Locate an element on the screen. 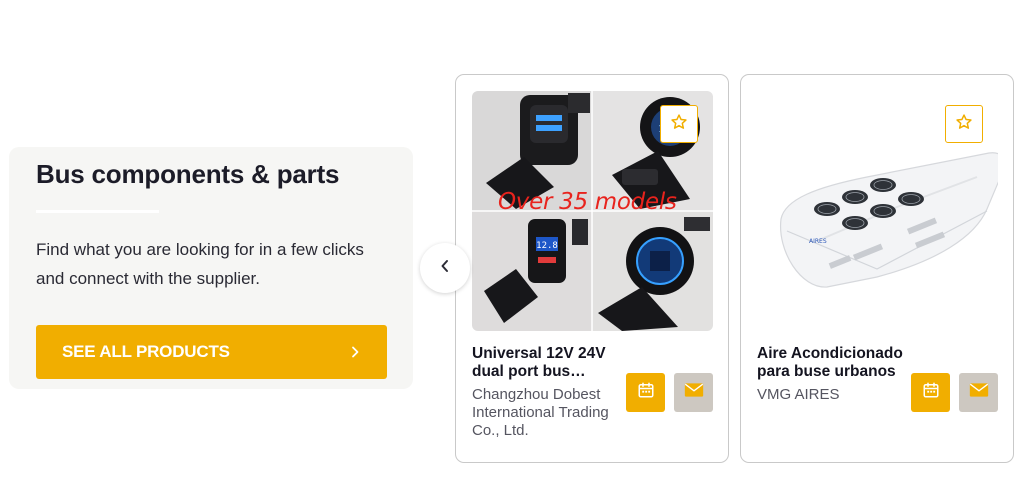 This screenshot has width=1024, height=496. product-title: Aire Acondicionado para buse urbanos is located at coordinates (832, 363).